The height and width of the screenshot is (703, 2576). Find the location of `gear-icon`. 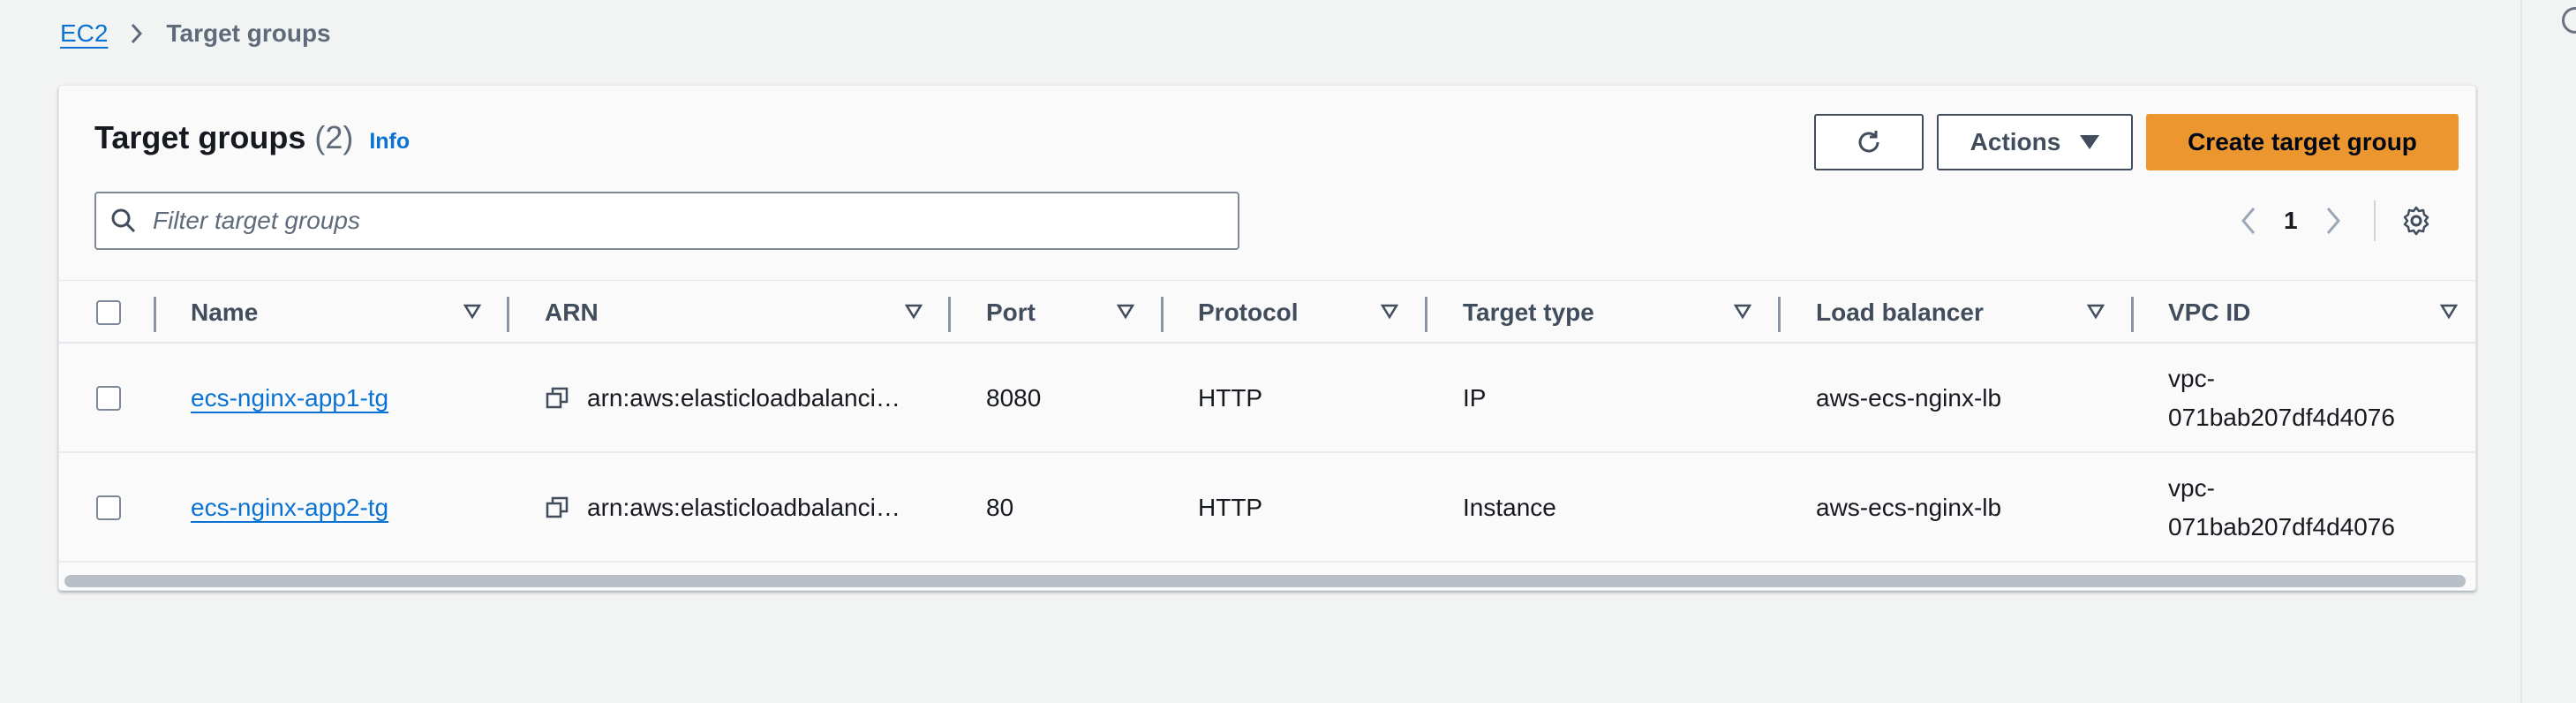

gear-icon is located at coordinates (2416, 221).